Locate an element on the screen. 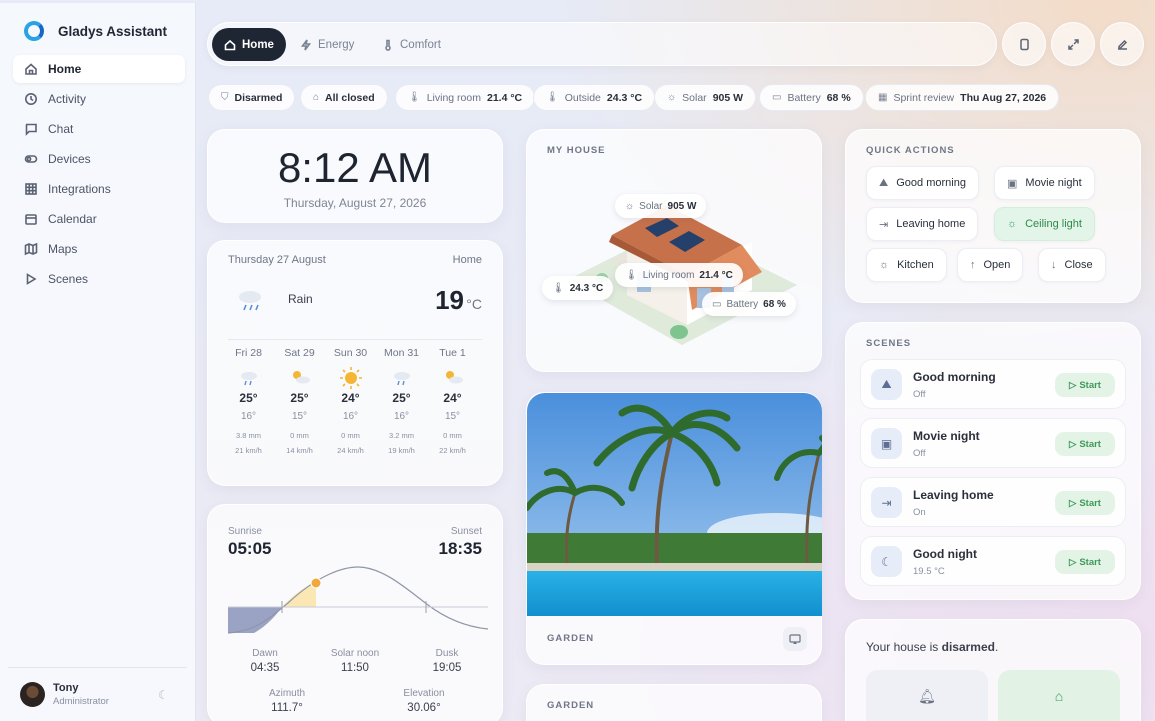 The width and height of the screenshot is (1155, 721). weather-unit: °C is located at coordinates (474, 304).